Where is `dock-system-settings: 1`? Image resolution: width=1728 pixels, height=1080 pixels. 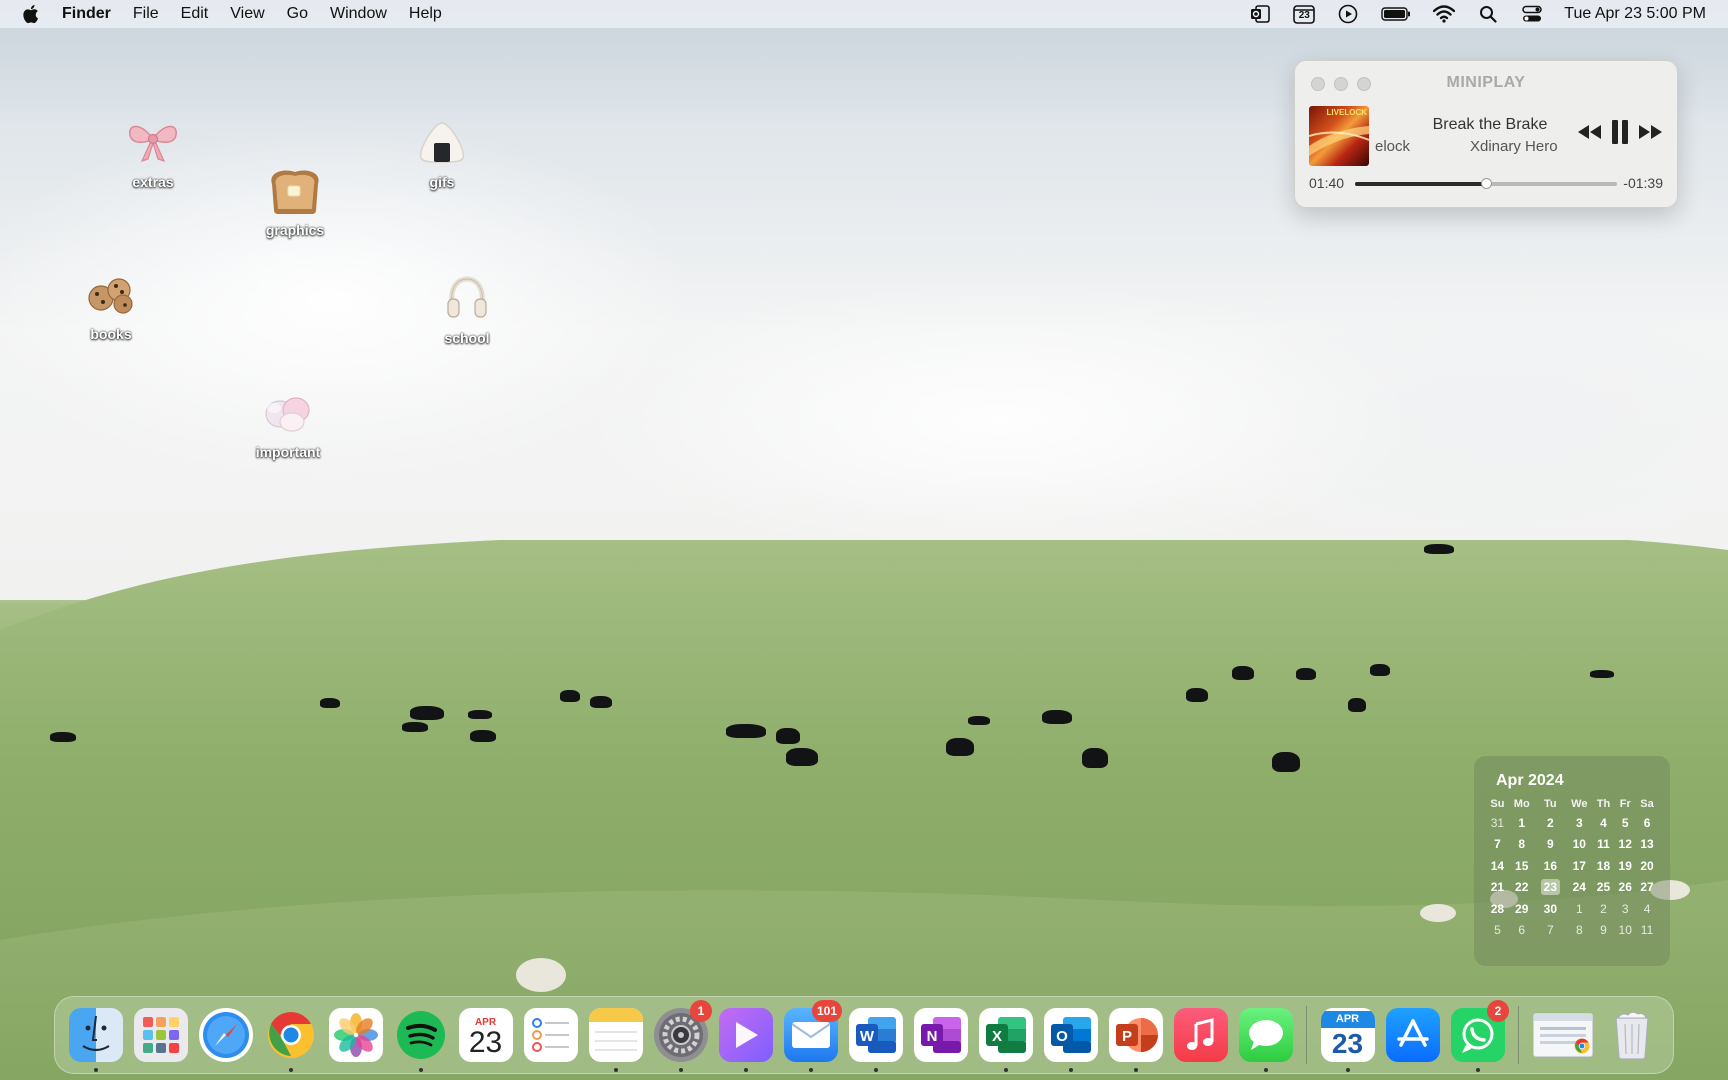 dock-system-settings: 1 is located at coordinates (680, 1036).